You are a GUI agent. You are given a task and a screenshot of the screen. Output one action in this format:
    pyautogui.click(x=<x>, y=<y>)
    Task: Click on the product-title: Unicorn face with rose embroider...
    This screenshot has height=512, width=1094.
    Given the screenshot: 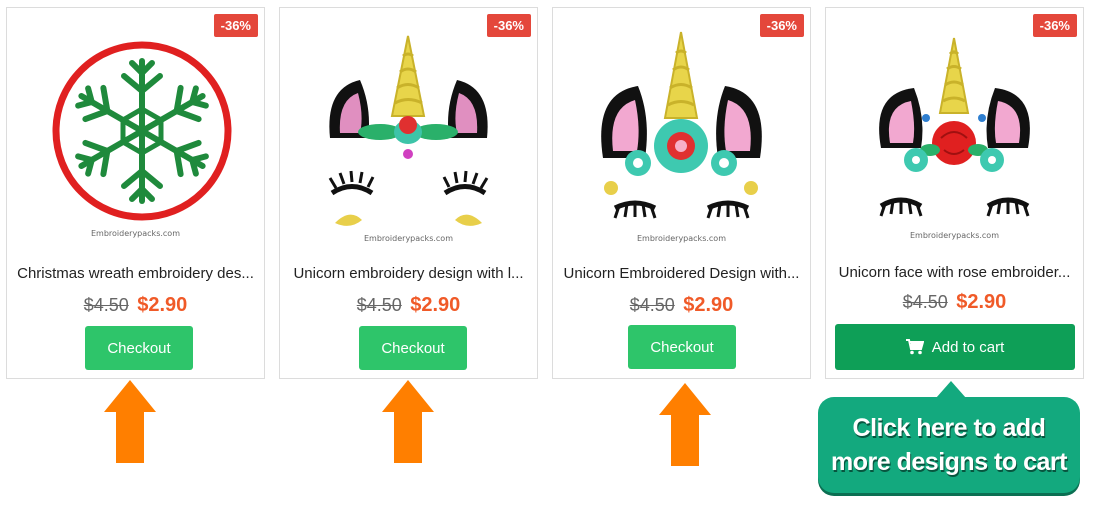 What is the action you would take?
    pyautogui.click(x=954, y=272)
    